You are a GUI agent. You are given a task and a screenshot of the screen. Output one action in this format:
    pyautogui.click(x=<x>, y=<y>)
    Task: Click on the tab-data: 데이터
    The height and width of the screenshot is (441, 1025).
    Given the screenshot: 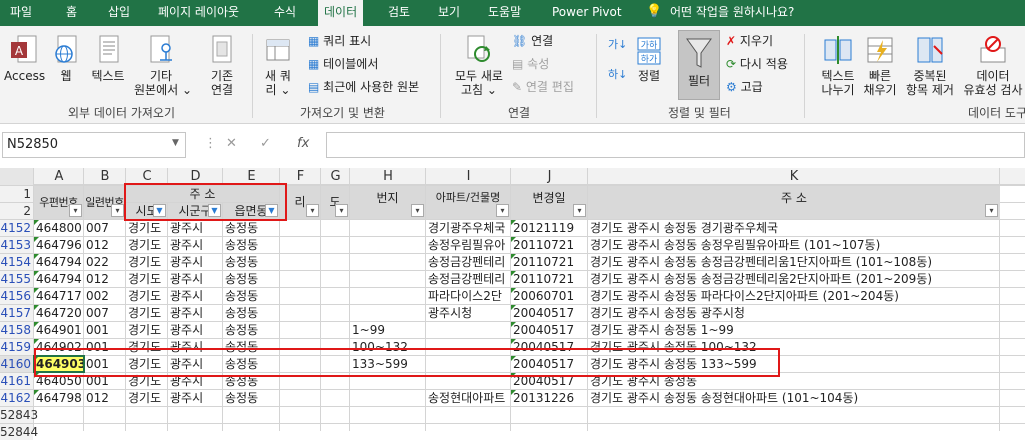 What is the action you would take?
    pyautogui.click(x=341, y=13)
    